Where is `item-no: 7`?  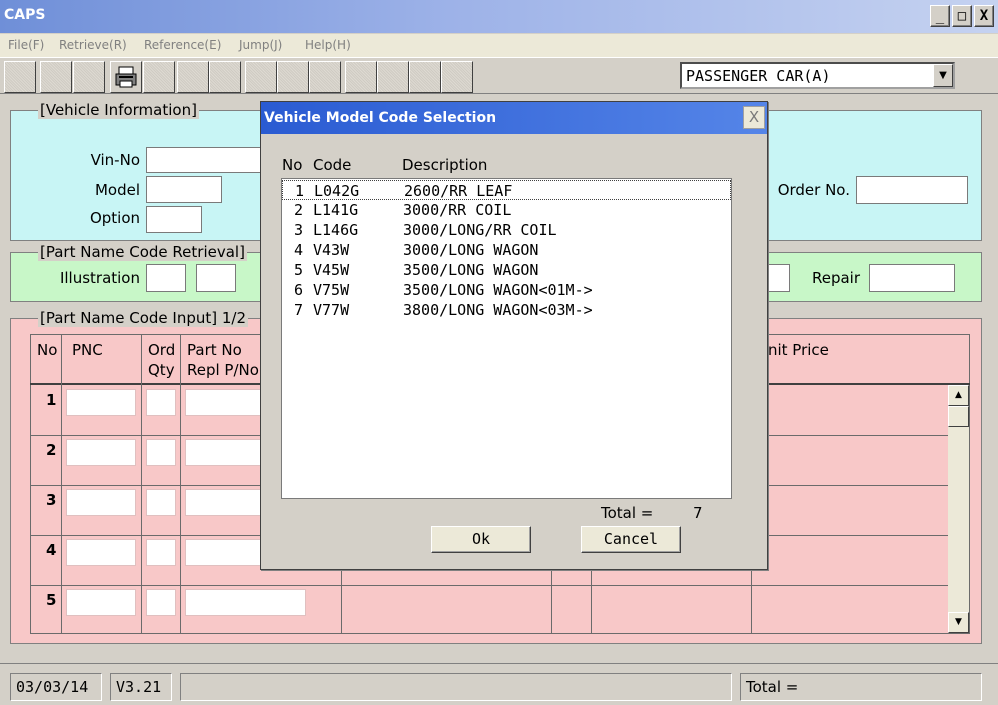 item-no: 7 is located at coordinates (299, 310).